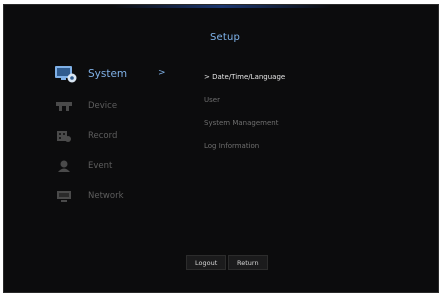  I want to click on sidebar-item-record: Record, so click(85, 136).